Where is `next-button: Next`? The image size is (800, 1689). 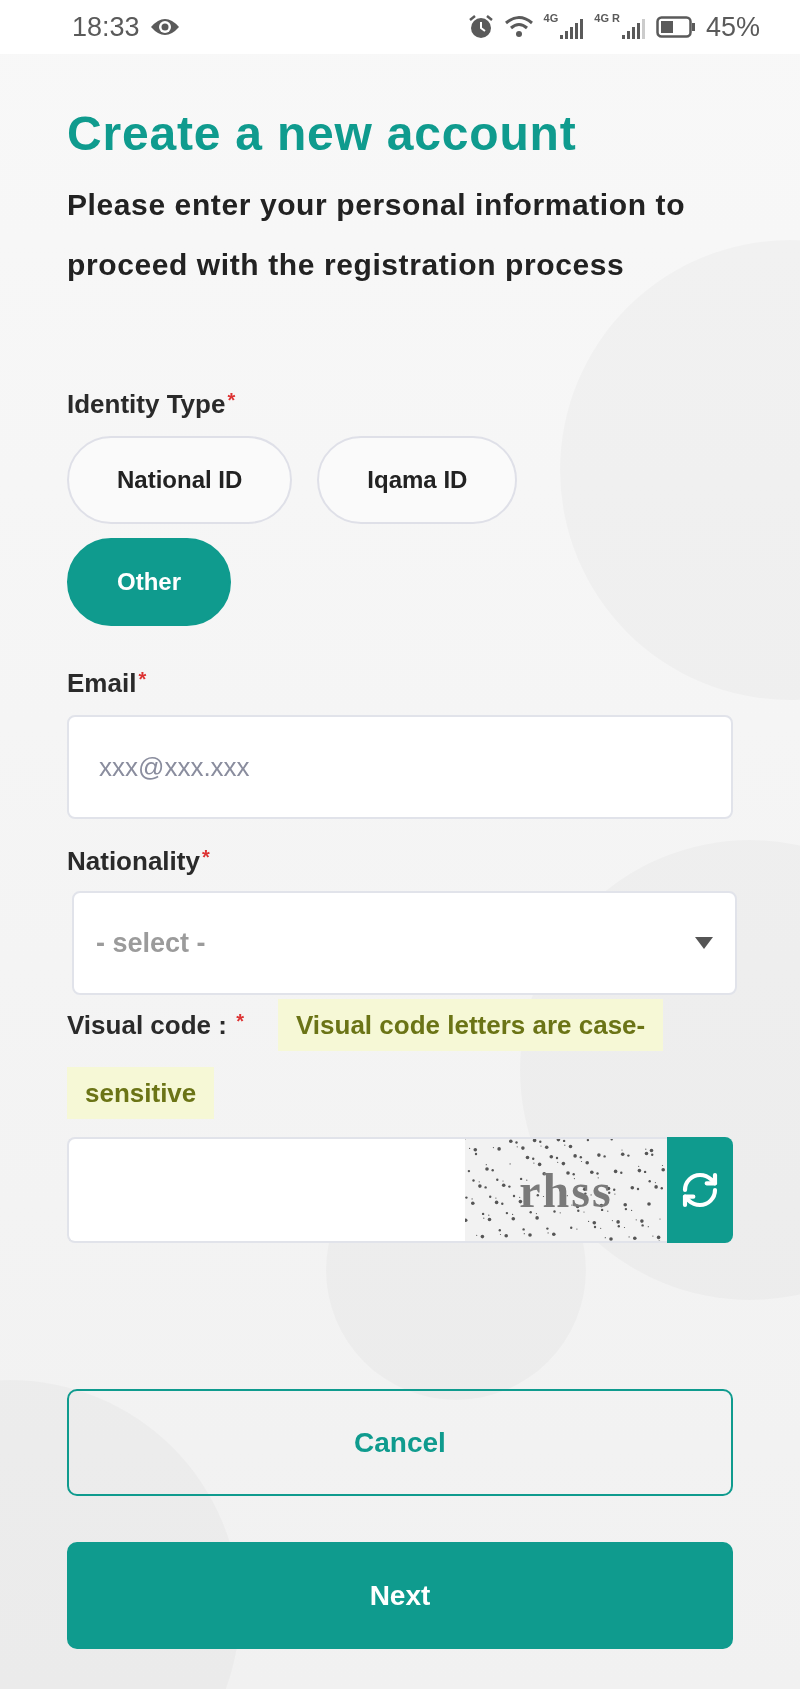
next-button: Next is located at coordinates (400, 1595).